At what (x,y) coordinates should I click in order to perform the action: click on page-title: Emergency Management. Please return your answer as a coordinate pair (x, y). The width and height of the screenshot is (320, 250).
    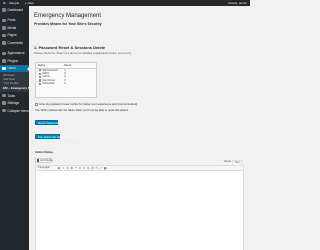
    Looking at the image, I should click on (68, 16).